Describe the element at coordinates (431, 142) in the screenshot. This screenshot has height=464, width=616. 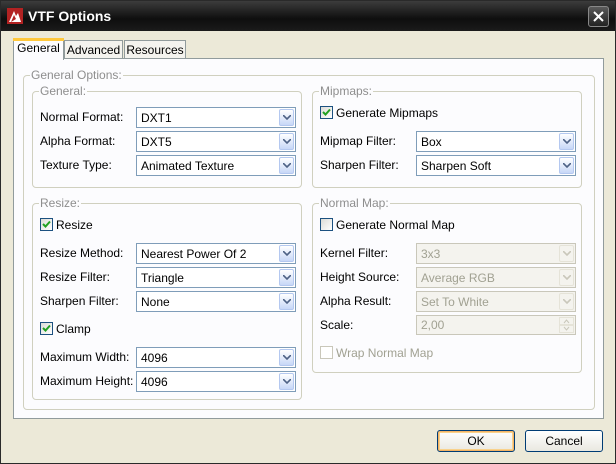
I see `mipmap-filter-value: Box` at that location.